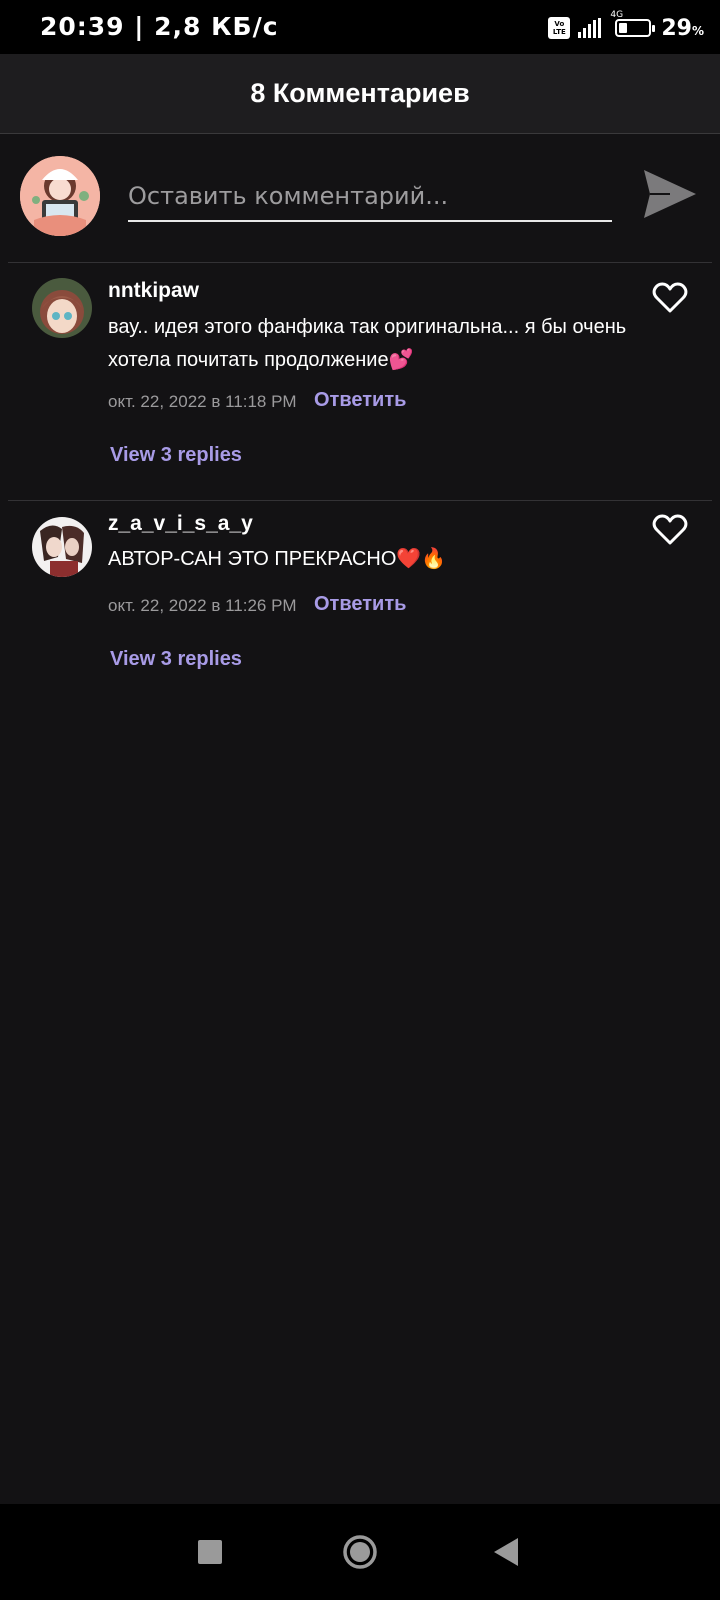  I want to click on signal-group: 4G, so click(600, 24).